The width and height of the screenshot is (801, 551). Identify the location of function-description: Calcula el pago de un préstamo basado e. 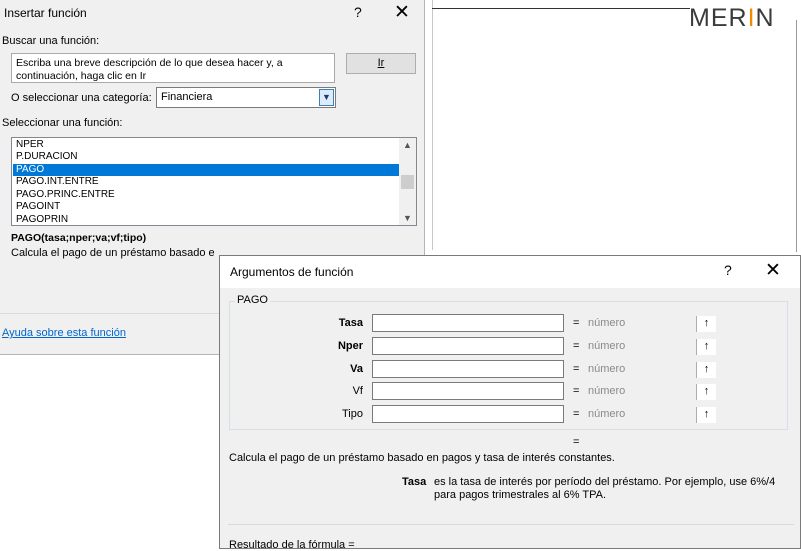
(113, 253).